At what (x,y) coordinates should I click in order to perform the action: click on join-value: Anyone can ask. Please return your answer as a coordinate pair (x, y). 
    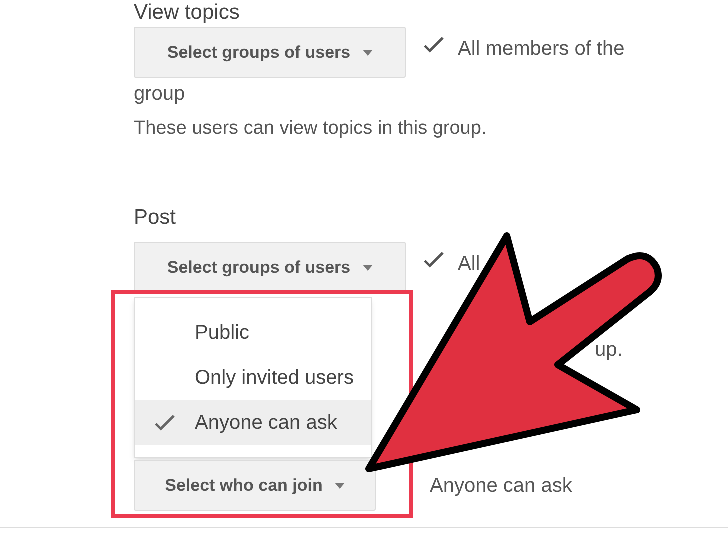
    Looking at the image, I should click on (501, 486).